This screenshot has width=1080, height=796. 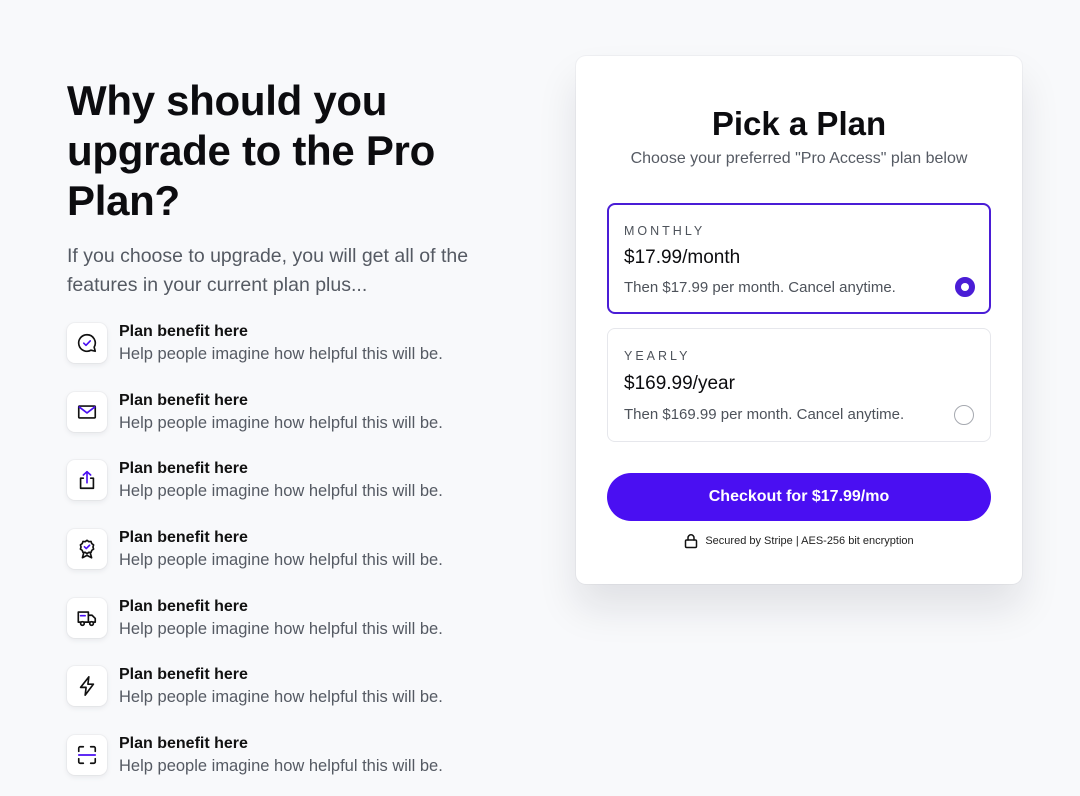 I want to click on lock-icon, so click(x=691, y=541).